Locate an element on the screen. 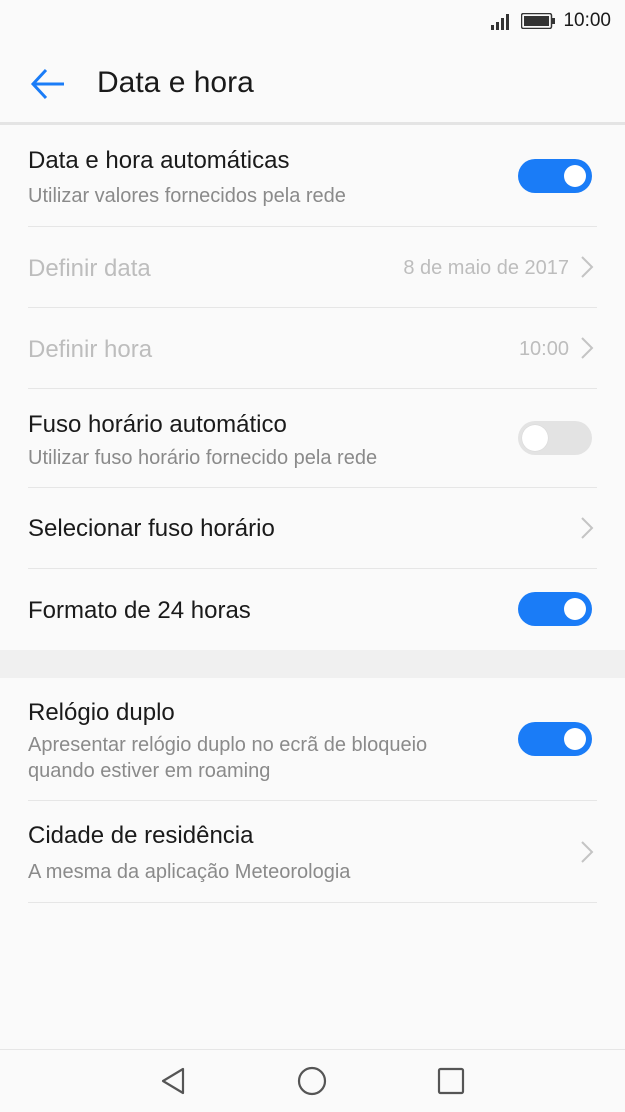 The width and height of the screenshot is (625, 1112). auto-datetime-toggle is located at coordinates (555, 176).